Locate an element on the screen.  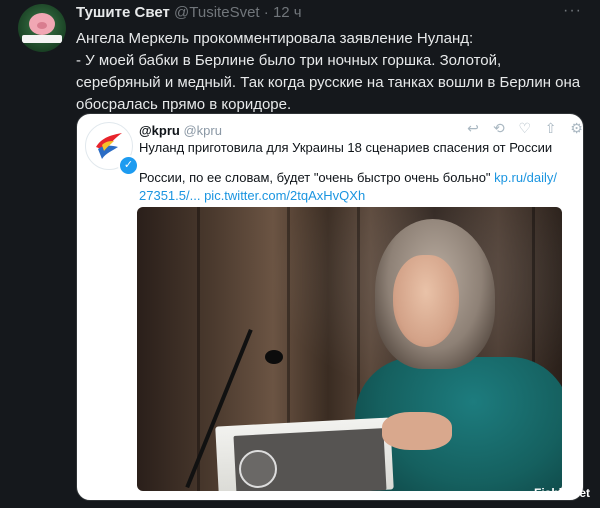
share-icon: ⇧ is located at coordinates (551, 128).